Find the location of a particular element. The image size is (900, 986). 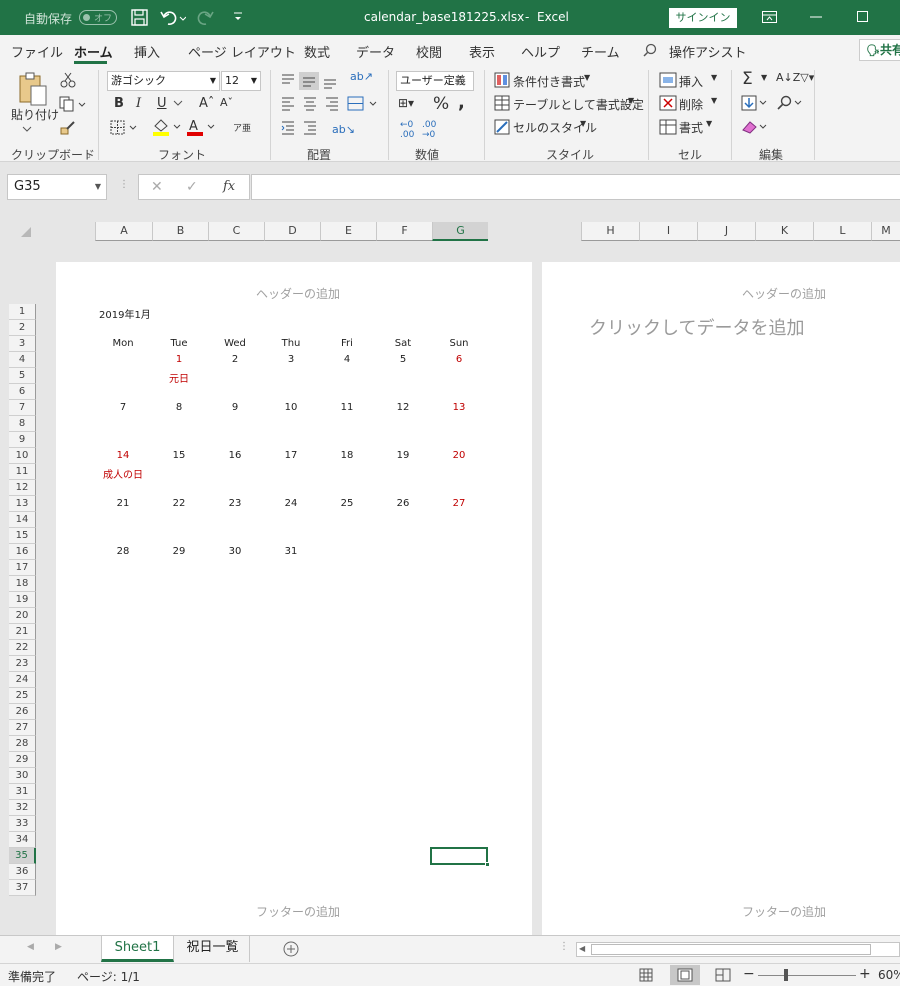

holiday-name: 成人の日 is located at coordinates (123, 473).